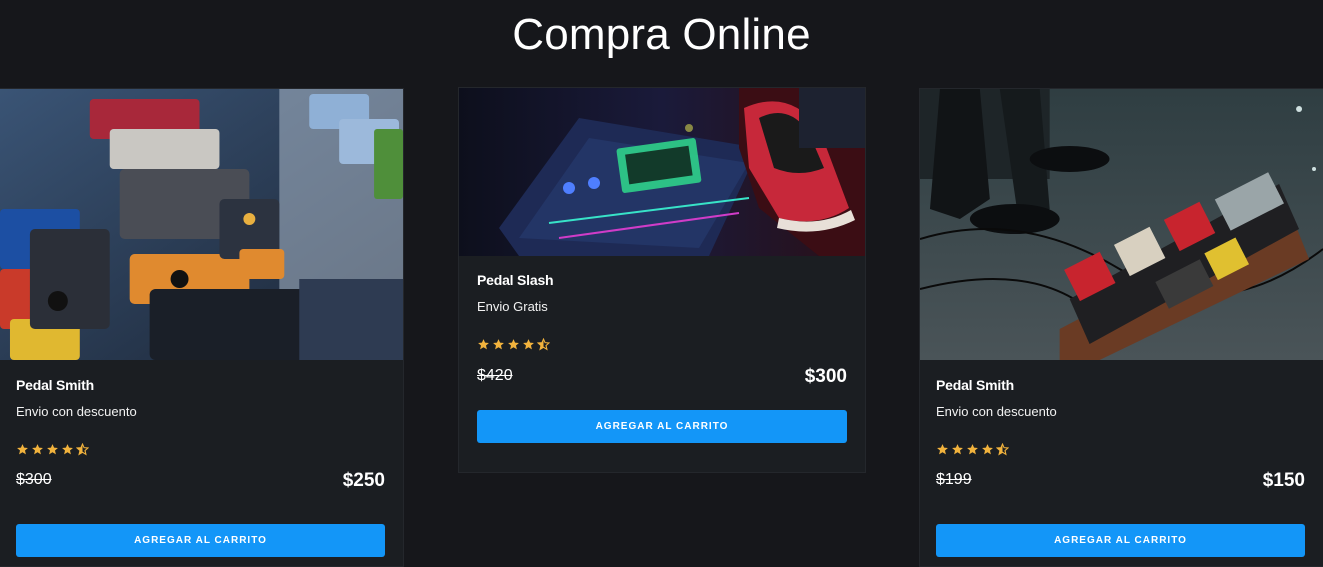 The width and height of the screenshot is (1323, 567). Describe the element at coordinates (662, 381) in the screenshot. I see `price-row: $420 $300` at that location.